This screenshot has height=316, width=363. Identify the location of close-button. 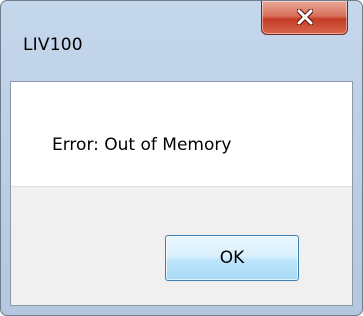
(304, 18).